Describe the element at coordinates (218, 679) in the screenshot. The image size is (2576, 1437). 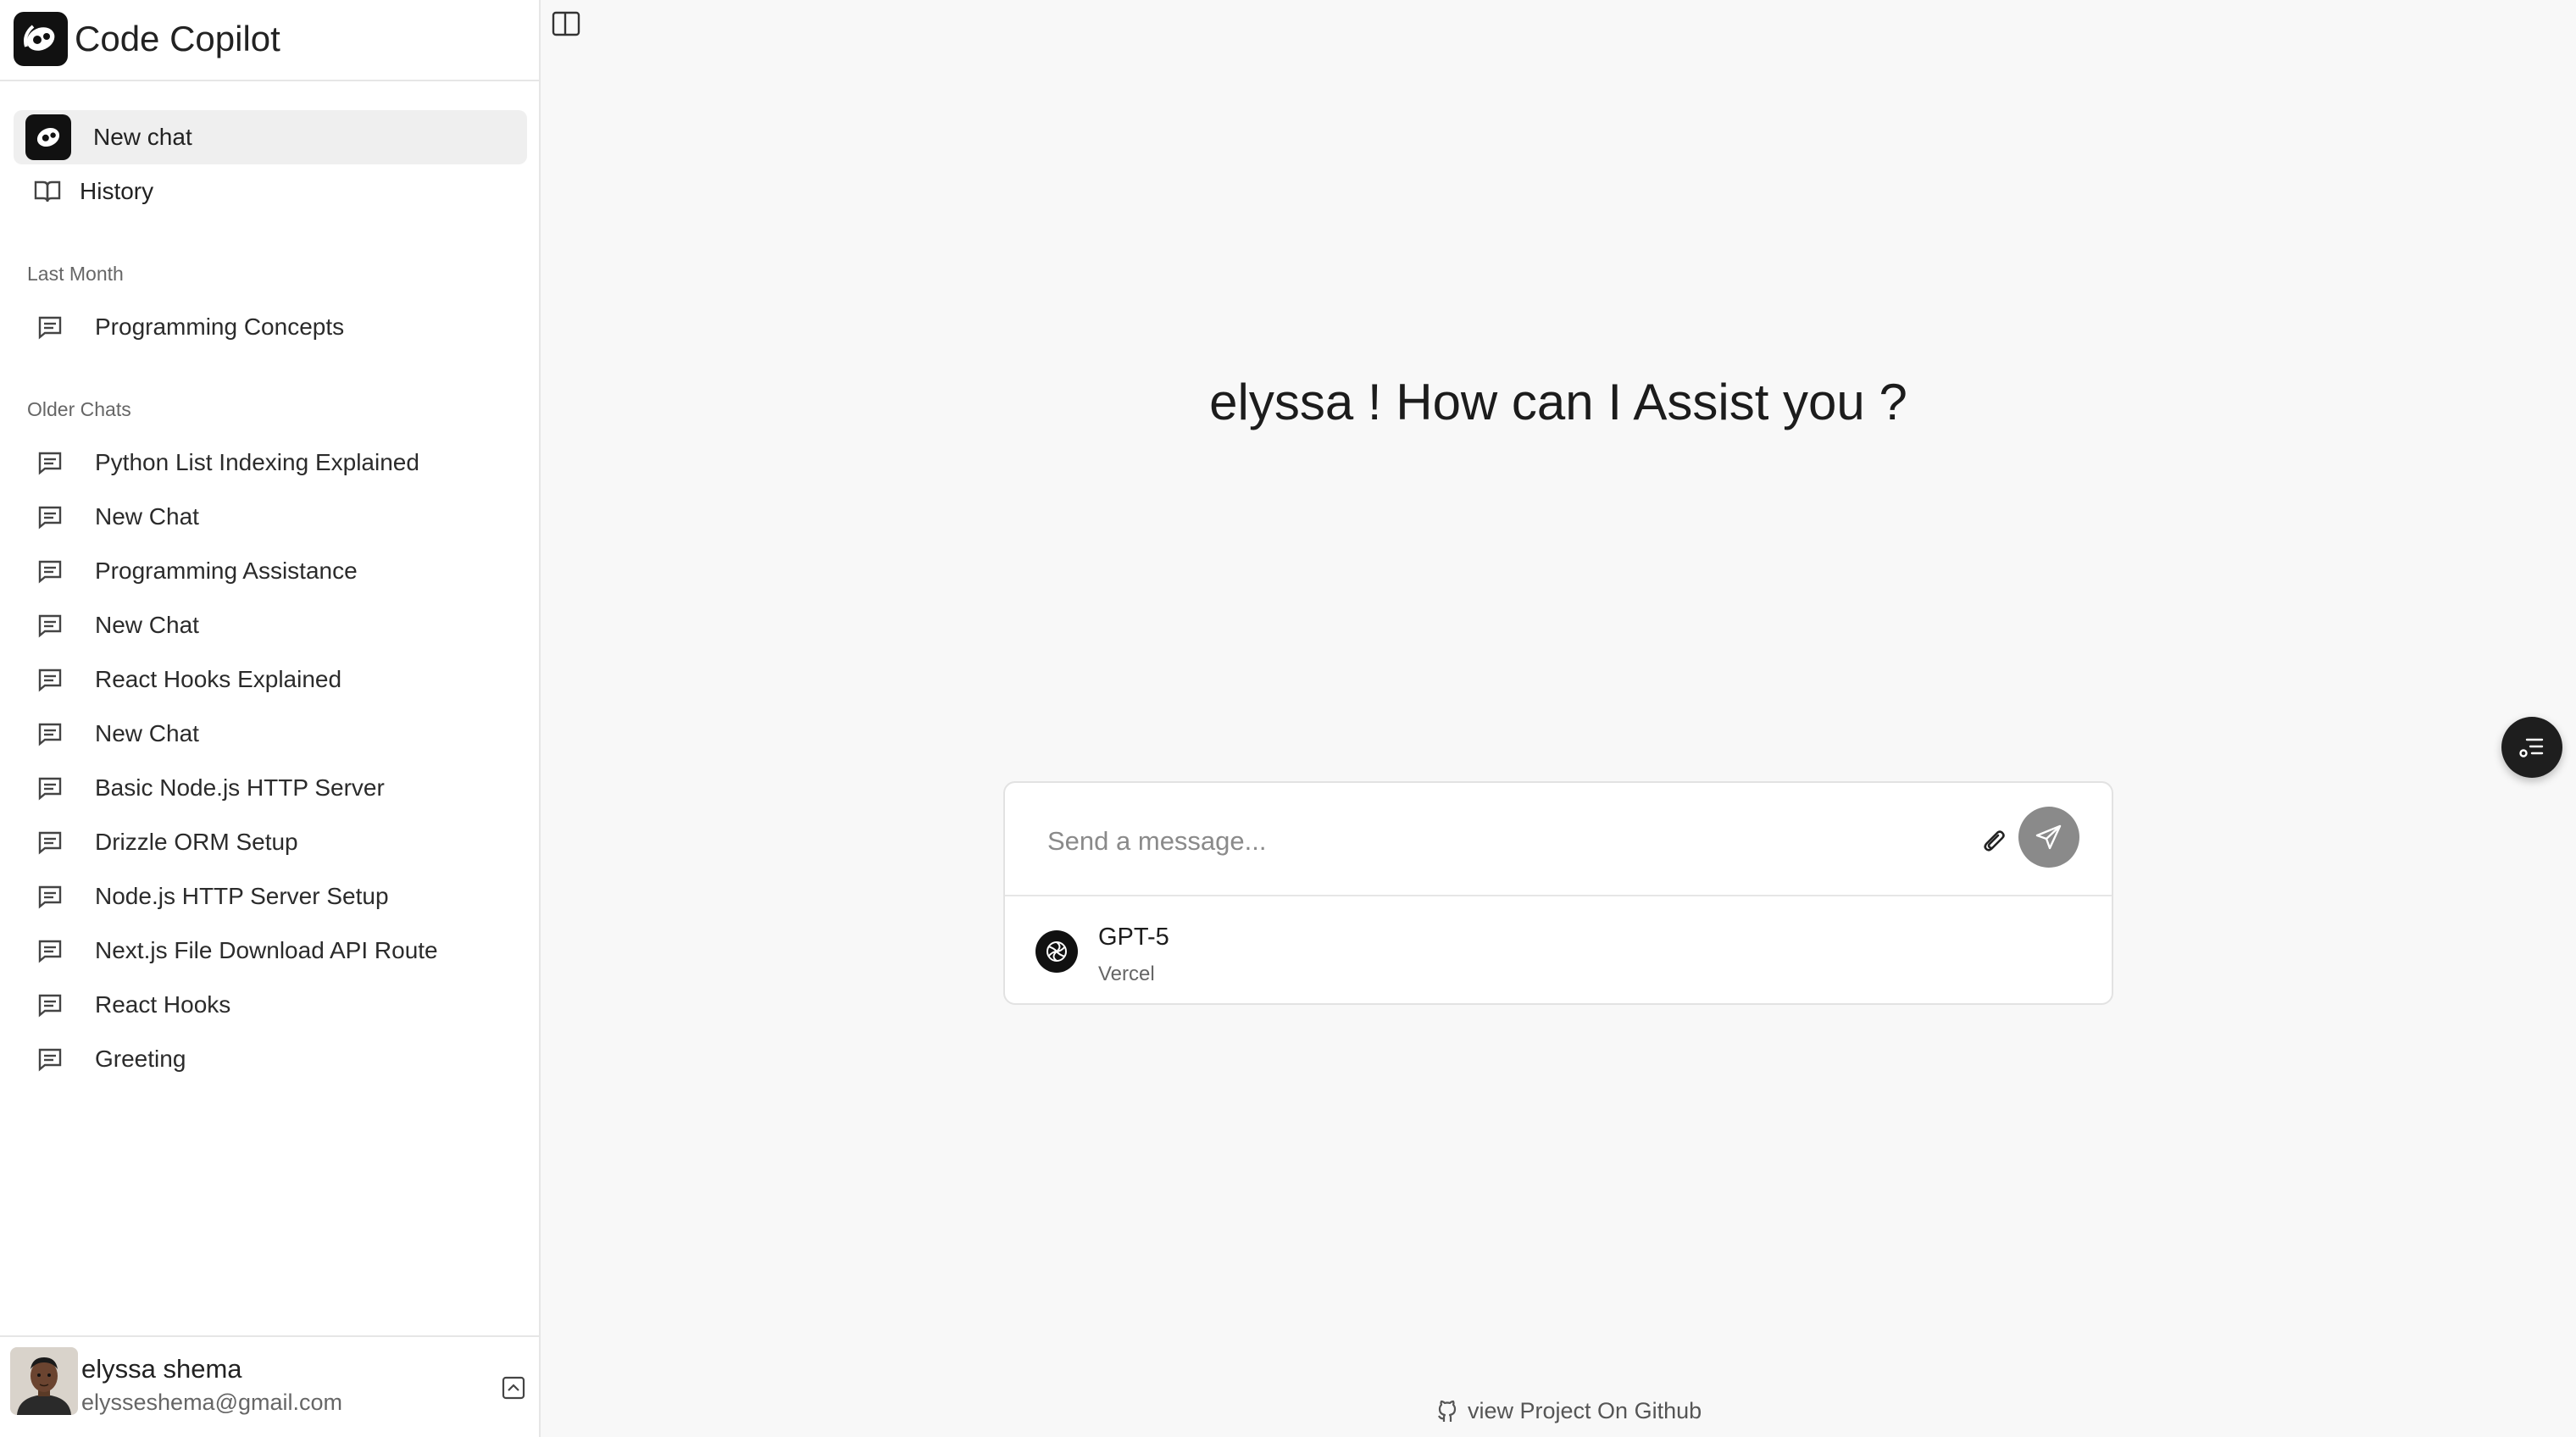
I see `chat-title: React Hooks Explained` at that location.